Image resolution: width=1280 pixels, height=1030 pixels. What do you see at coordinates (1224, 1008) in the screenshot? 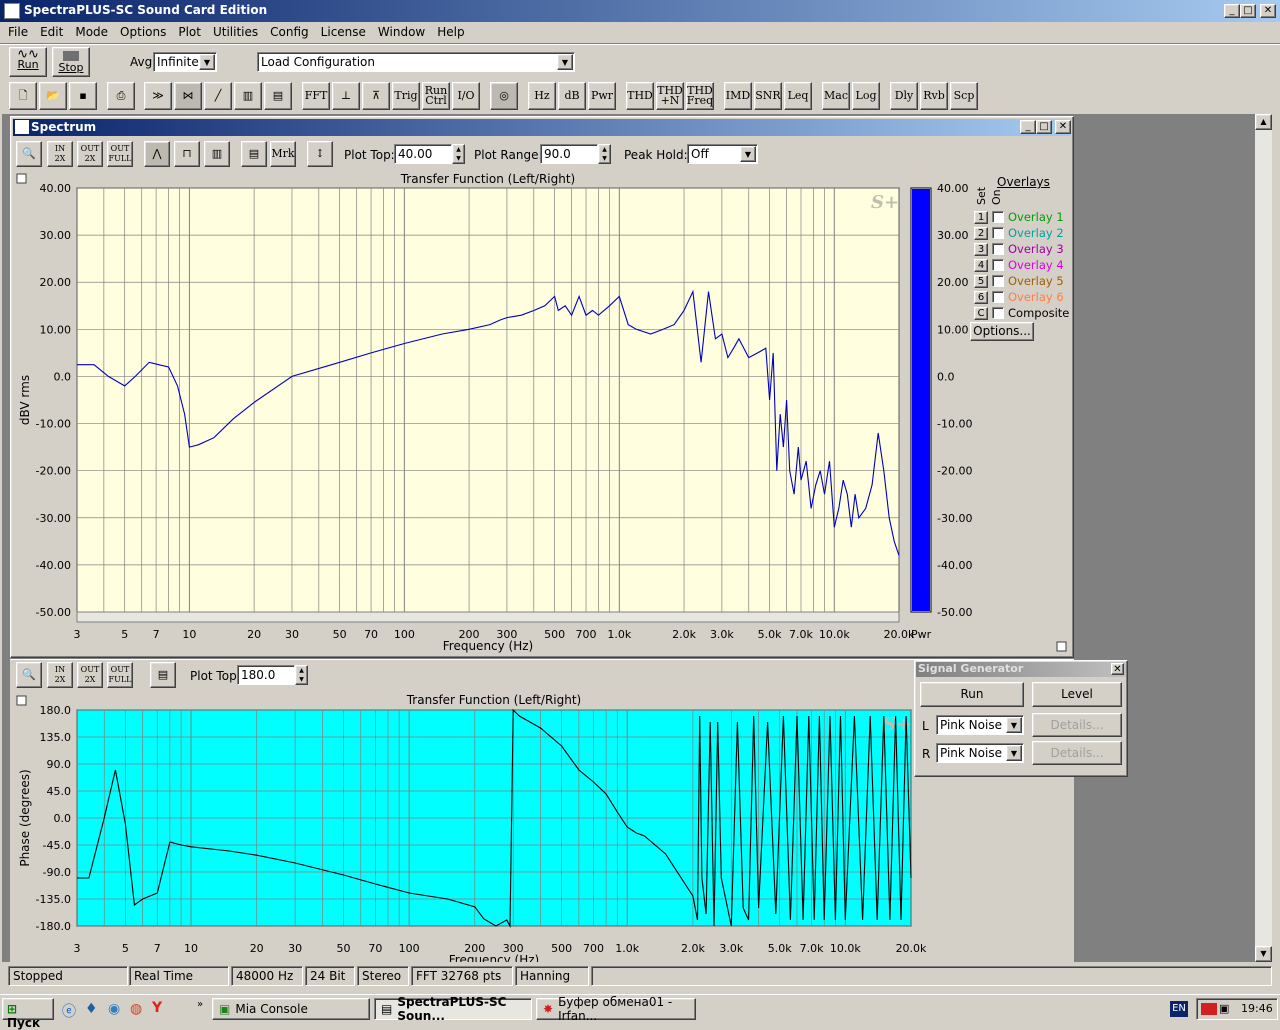
I see `tray-network-icon: ▣` at bounding box center [1224, 1008].